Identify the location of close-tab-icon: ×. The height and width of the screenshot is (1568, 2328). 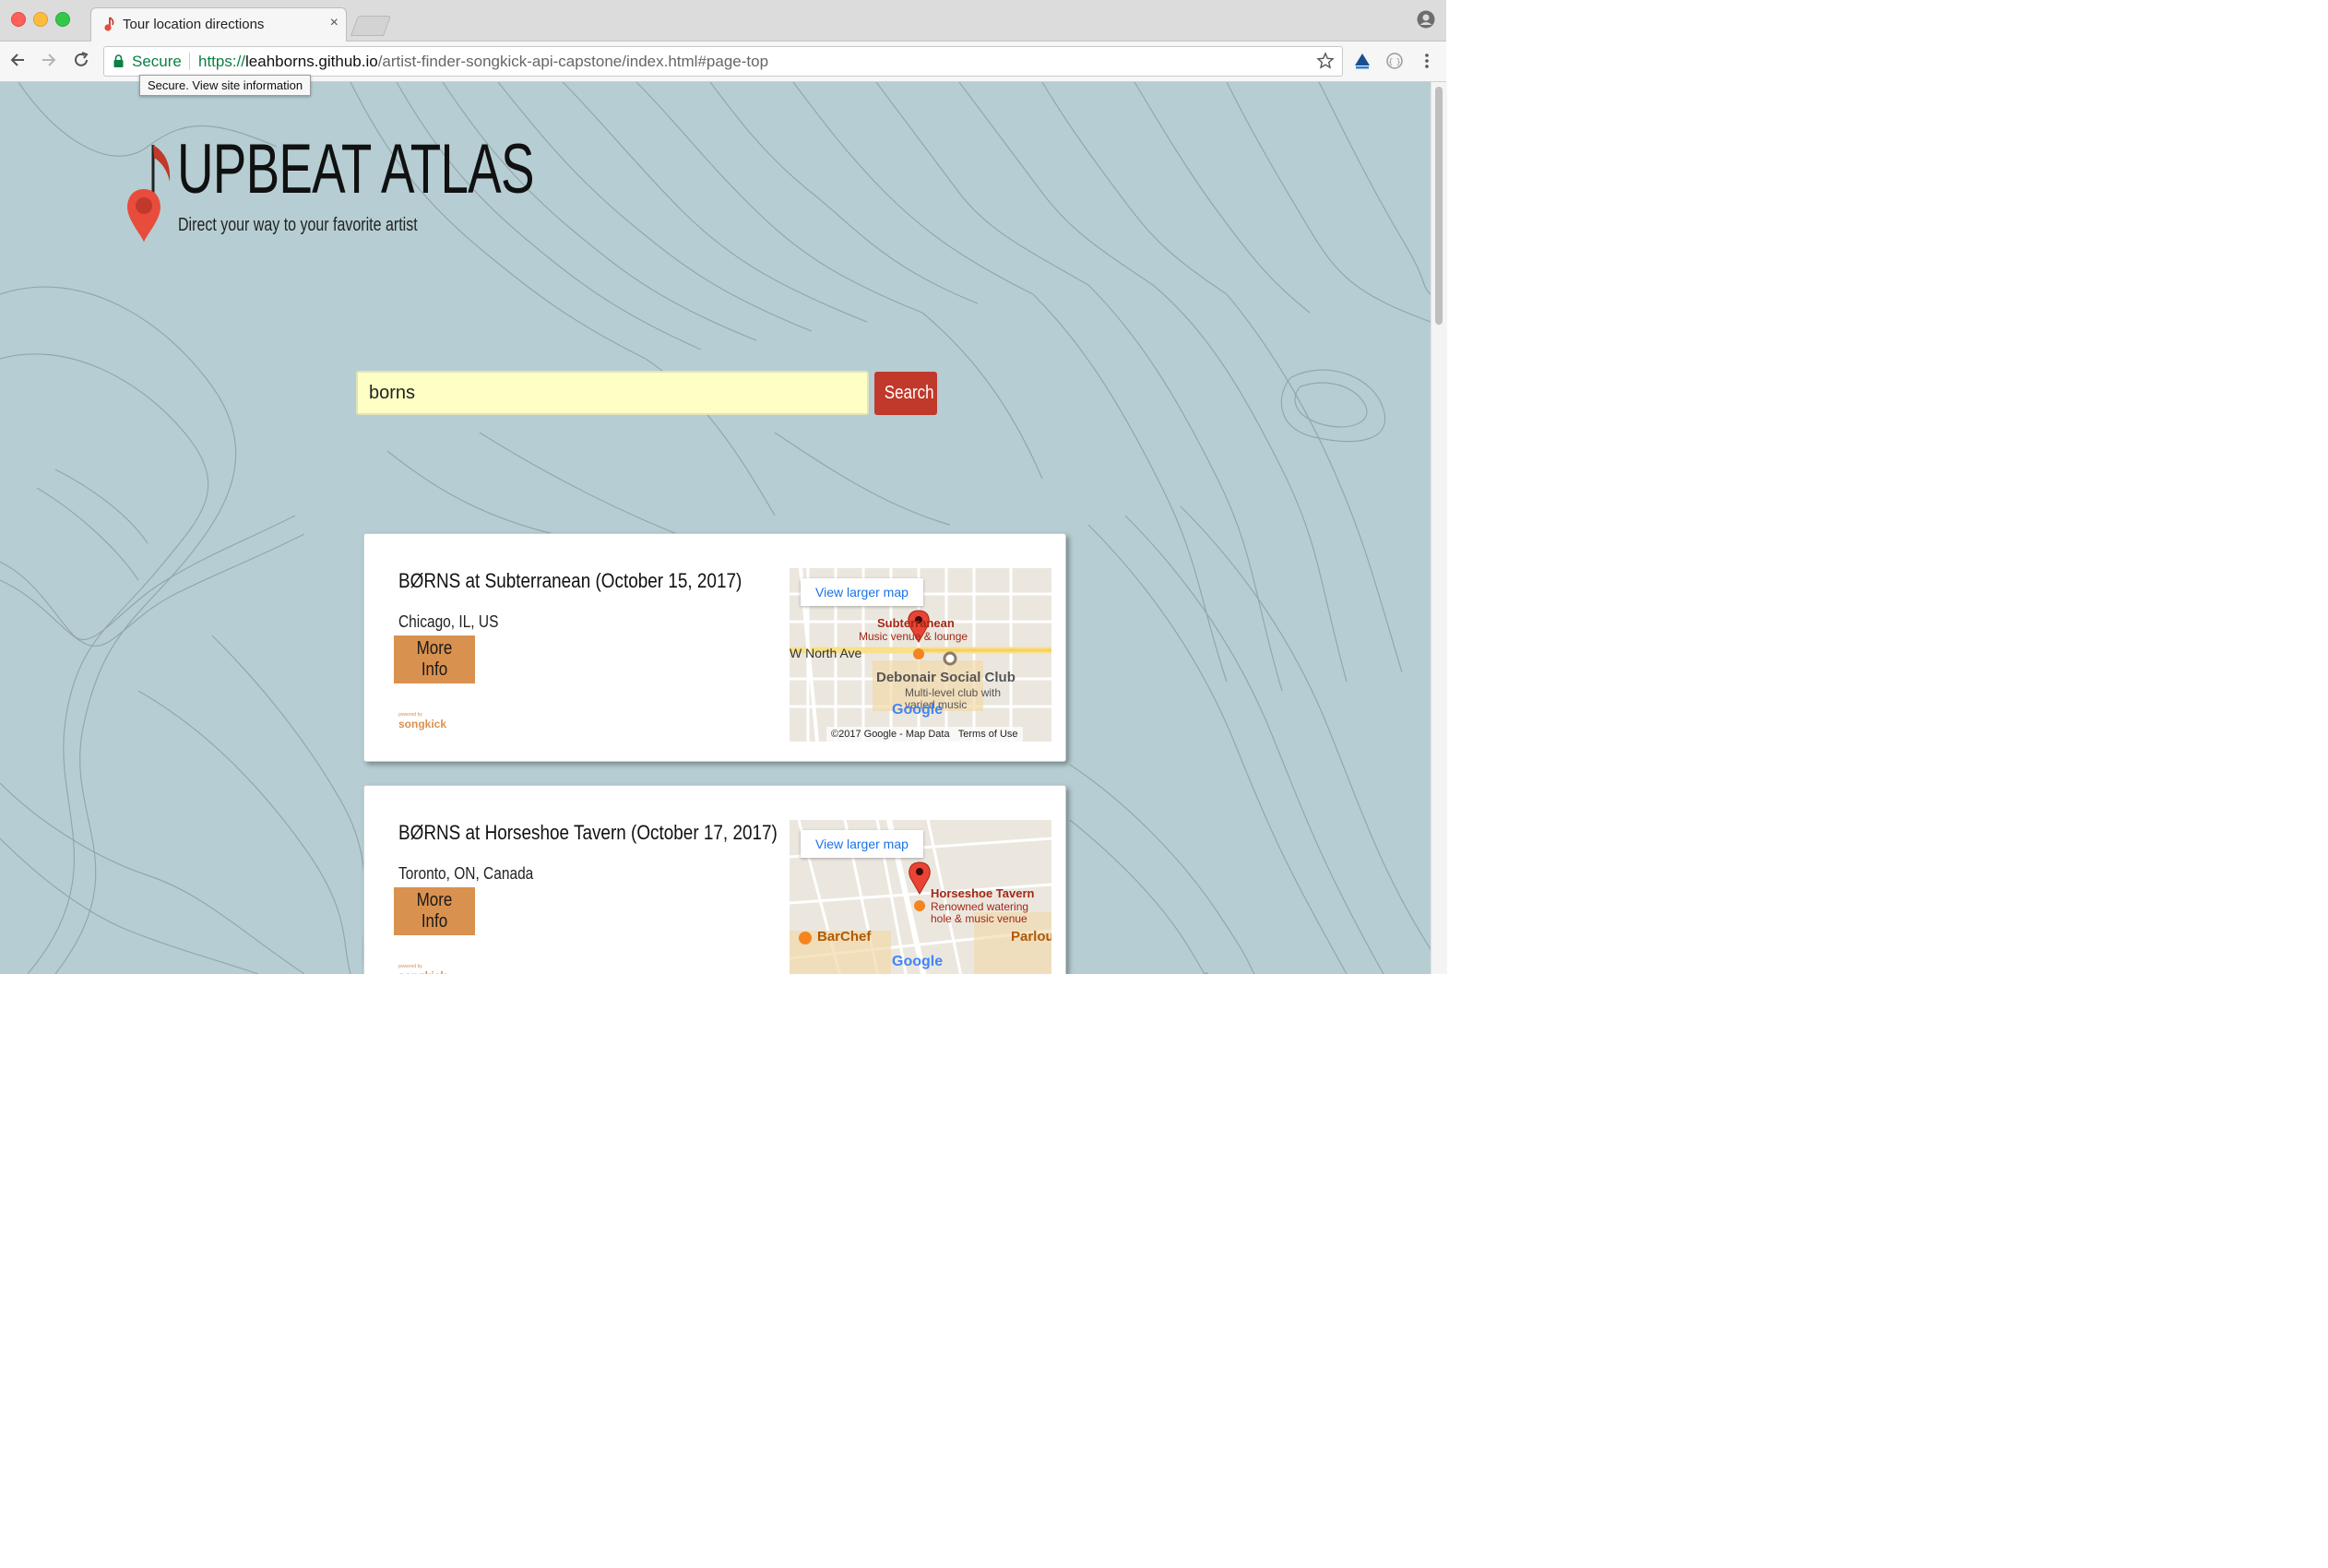
(334, 23).